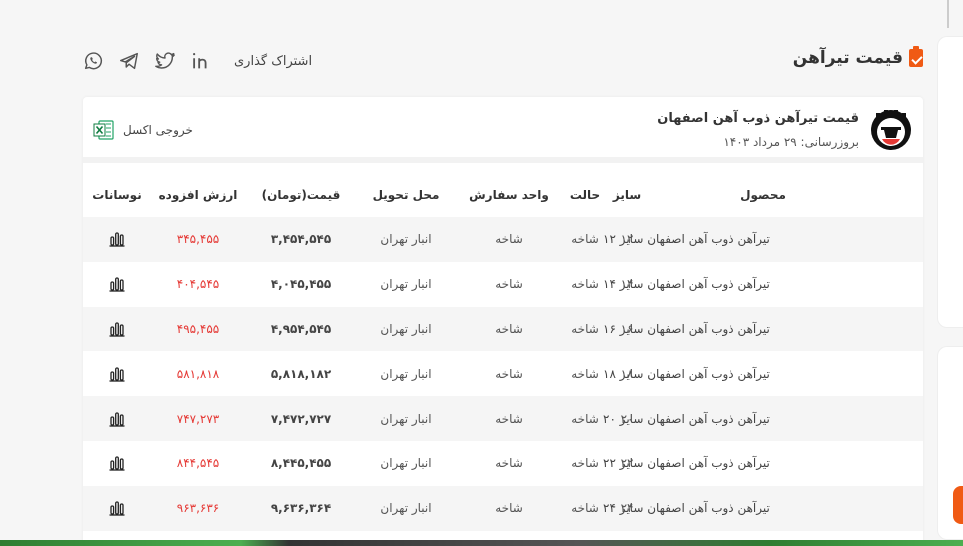 This screenshot has width=963, height=546. Describe the element at coordinates (758, 284) in the screenshot. I see `cell-product: تیرآهن ذوب آهن اصفهان سایز ۱۴` at that location.